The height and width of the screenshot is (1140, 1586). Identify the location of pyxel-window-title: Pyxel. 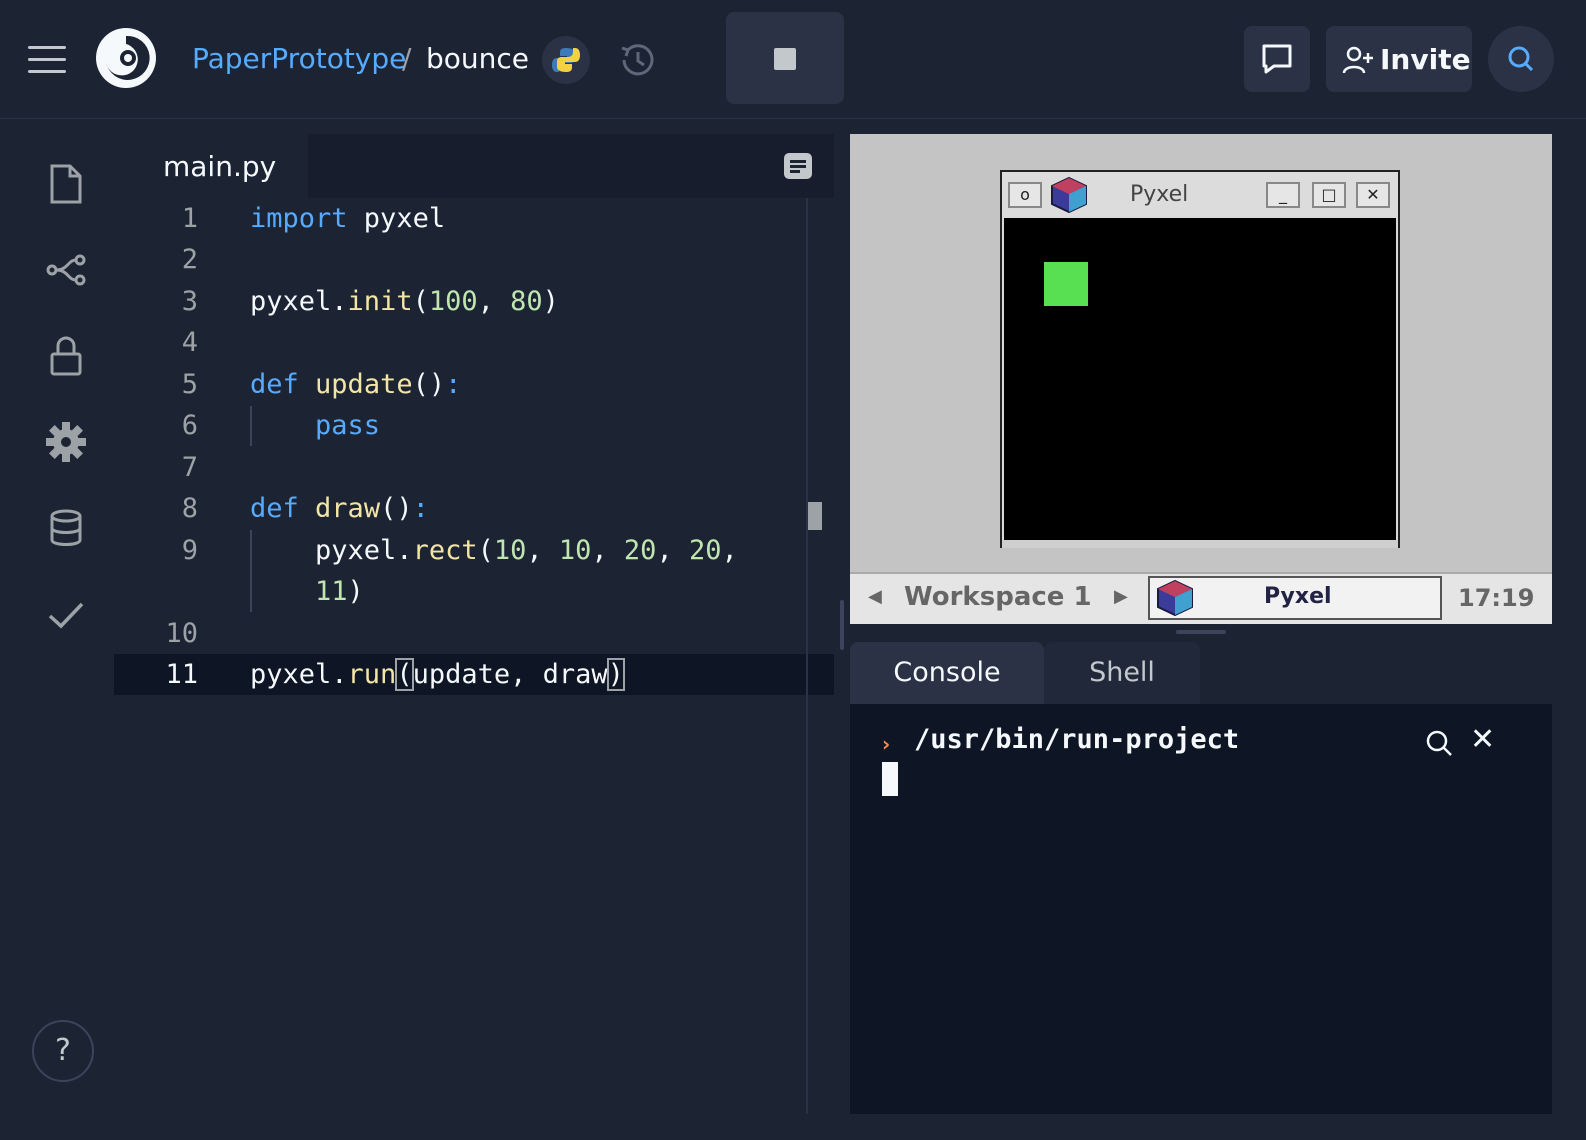
(1159, 194).